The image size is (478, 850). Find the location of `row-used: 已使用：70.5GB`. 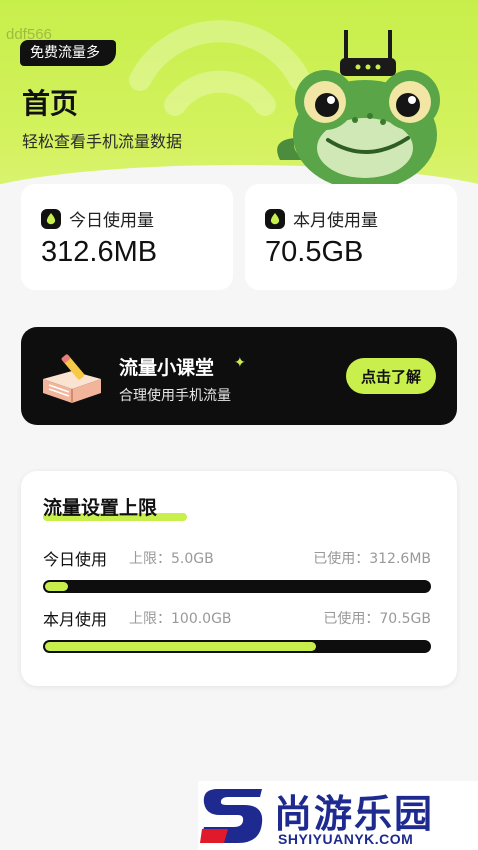

row-used: 已使用：70.5GB is located at coordinates (377, 619).